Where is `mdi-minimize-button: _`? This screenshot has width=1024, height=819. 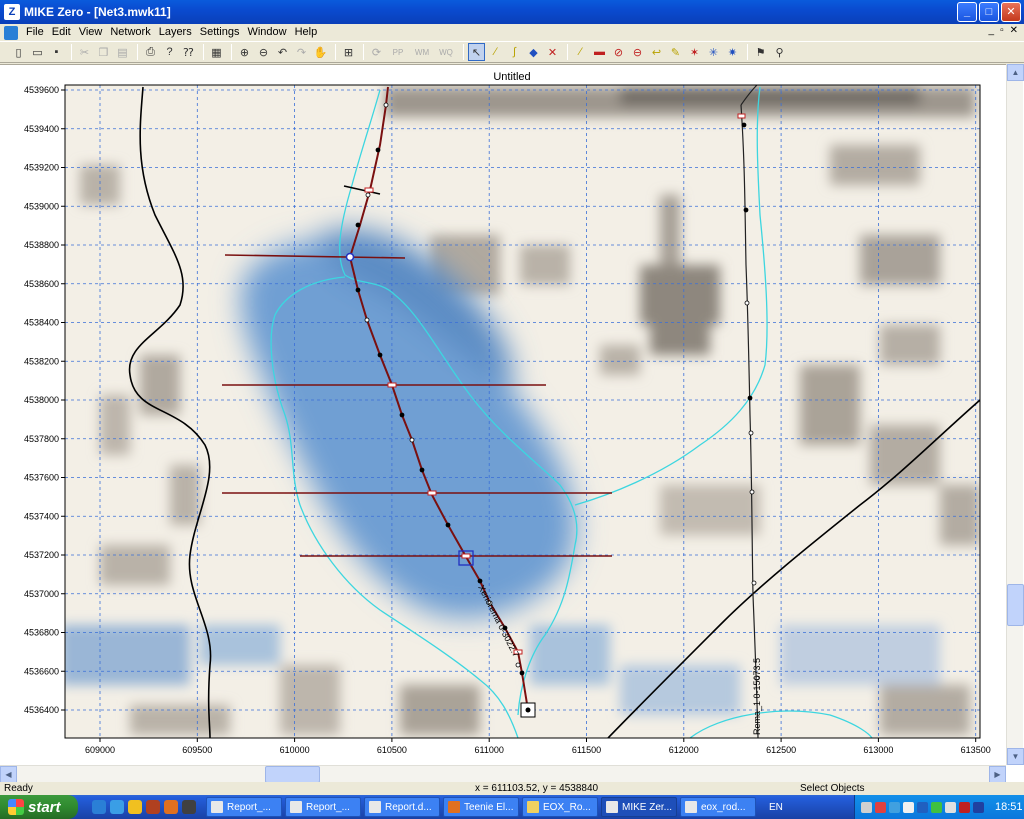 mdi-minimize-button: _ is located at coordinates (992, 30).